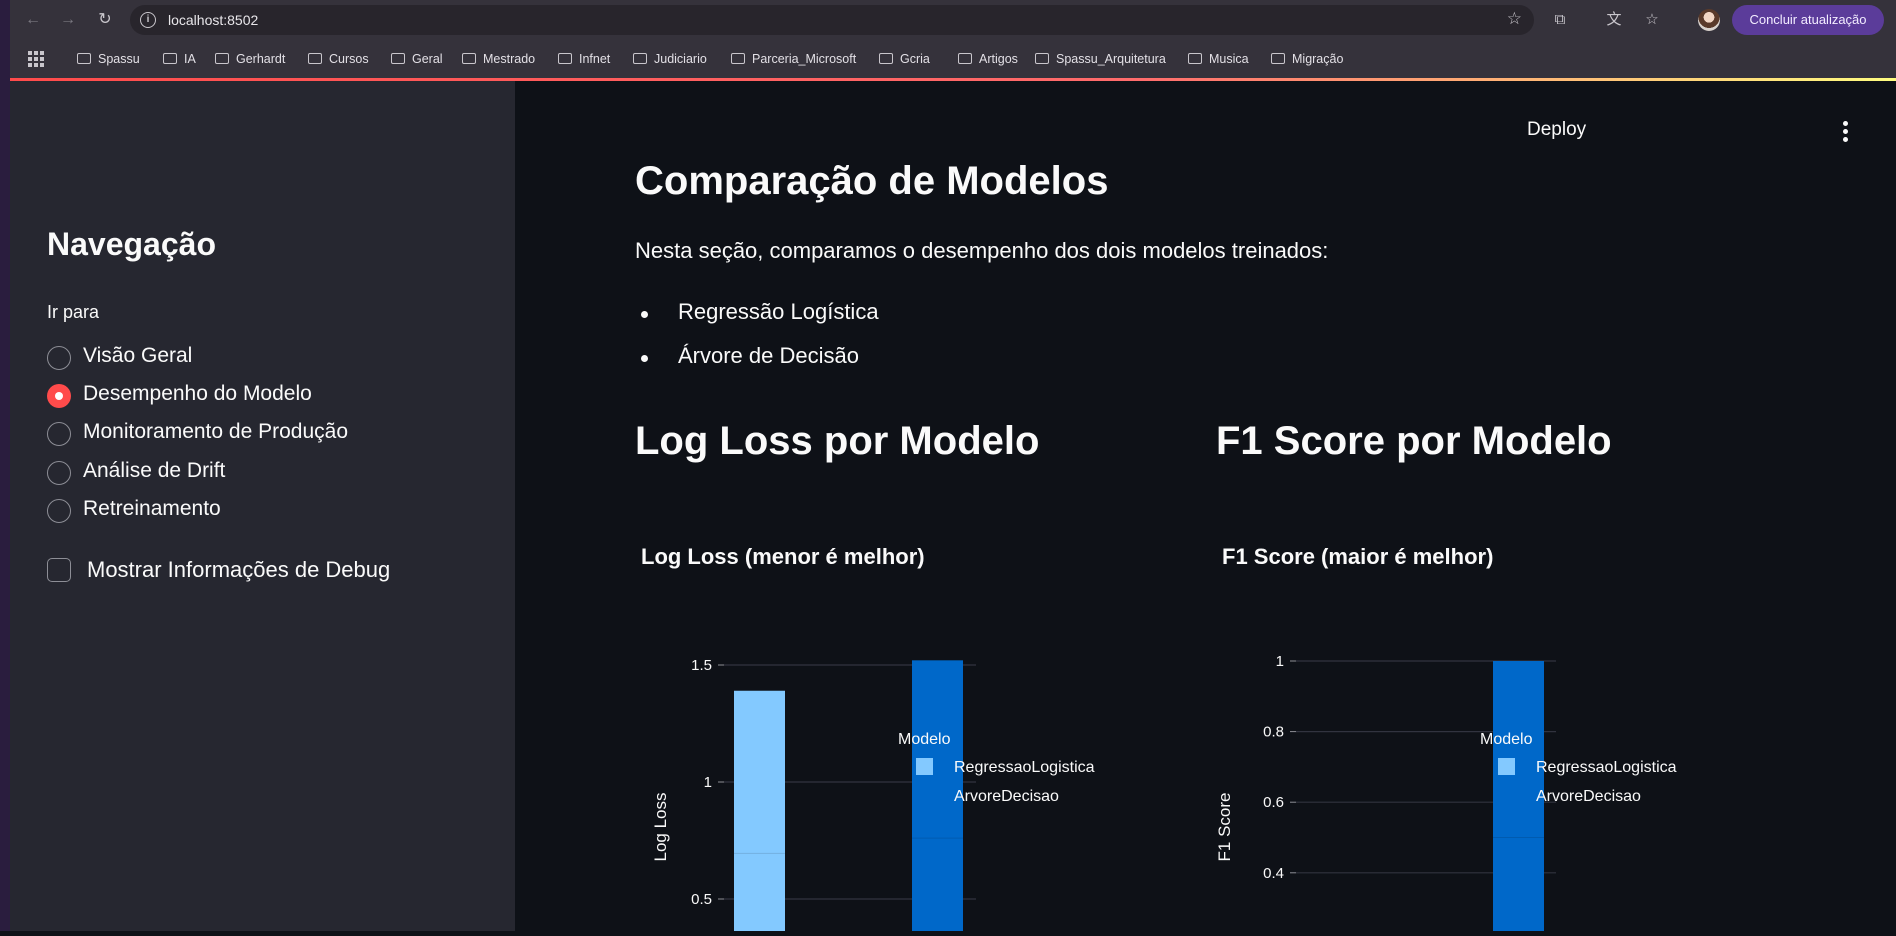 Image resolution: width=1896 pixels, height=936 pixels. I want to click on bookmark-folder: Cursos, so click(338, 59).